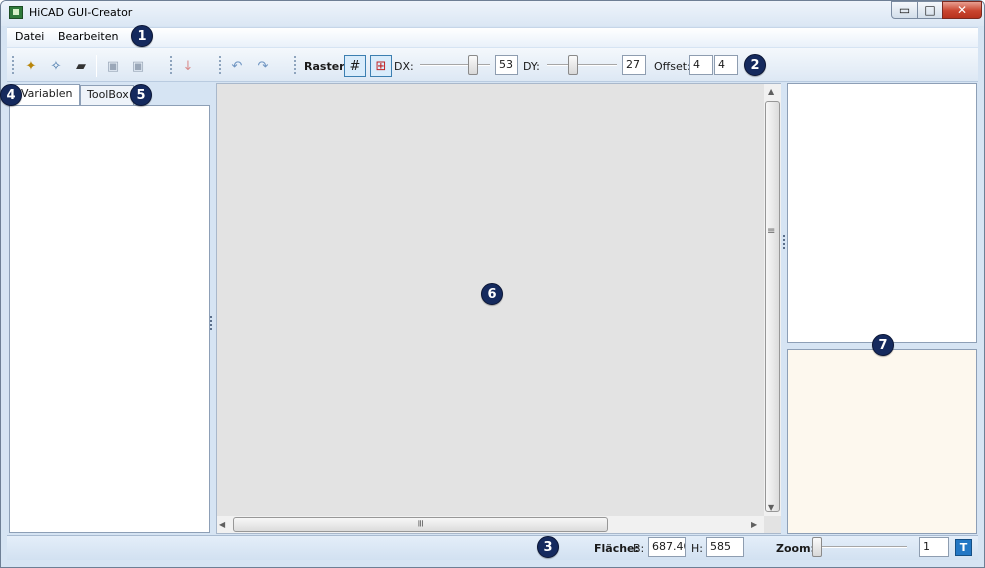 This screenshot has width=985, height=568. I want to click on preview-panel, so click(882, 213).